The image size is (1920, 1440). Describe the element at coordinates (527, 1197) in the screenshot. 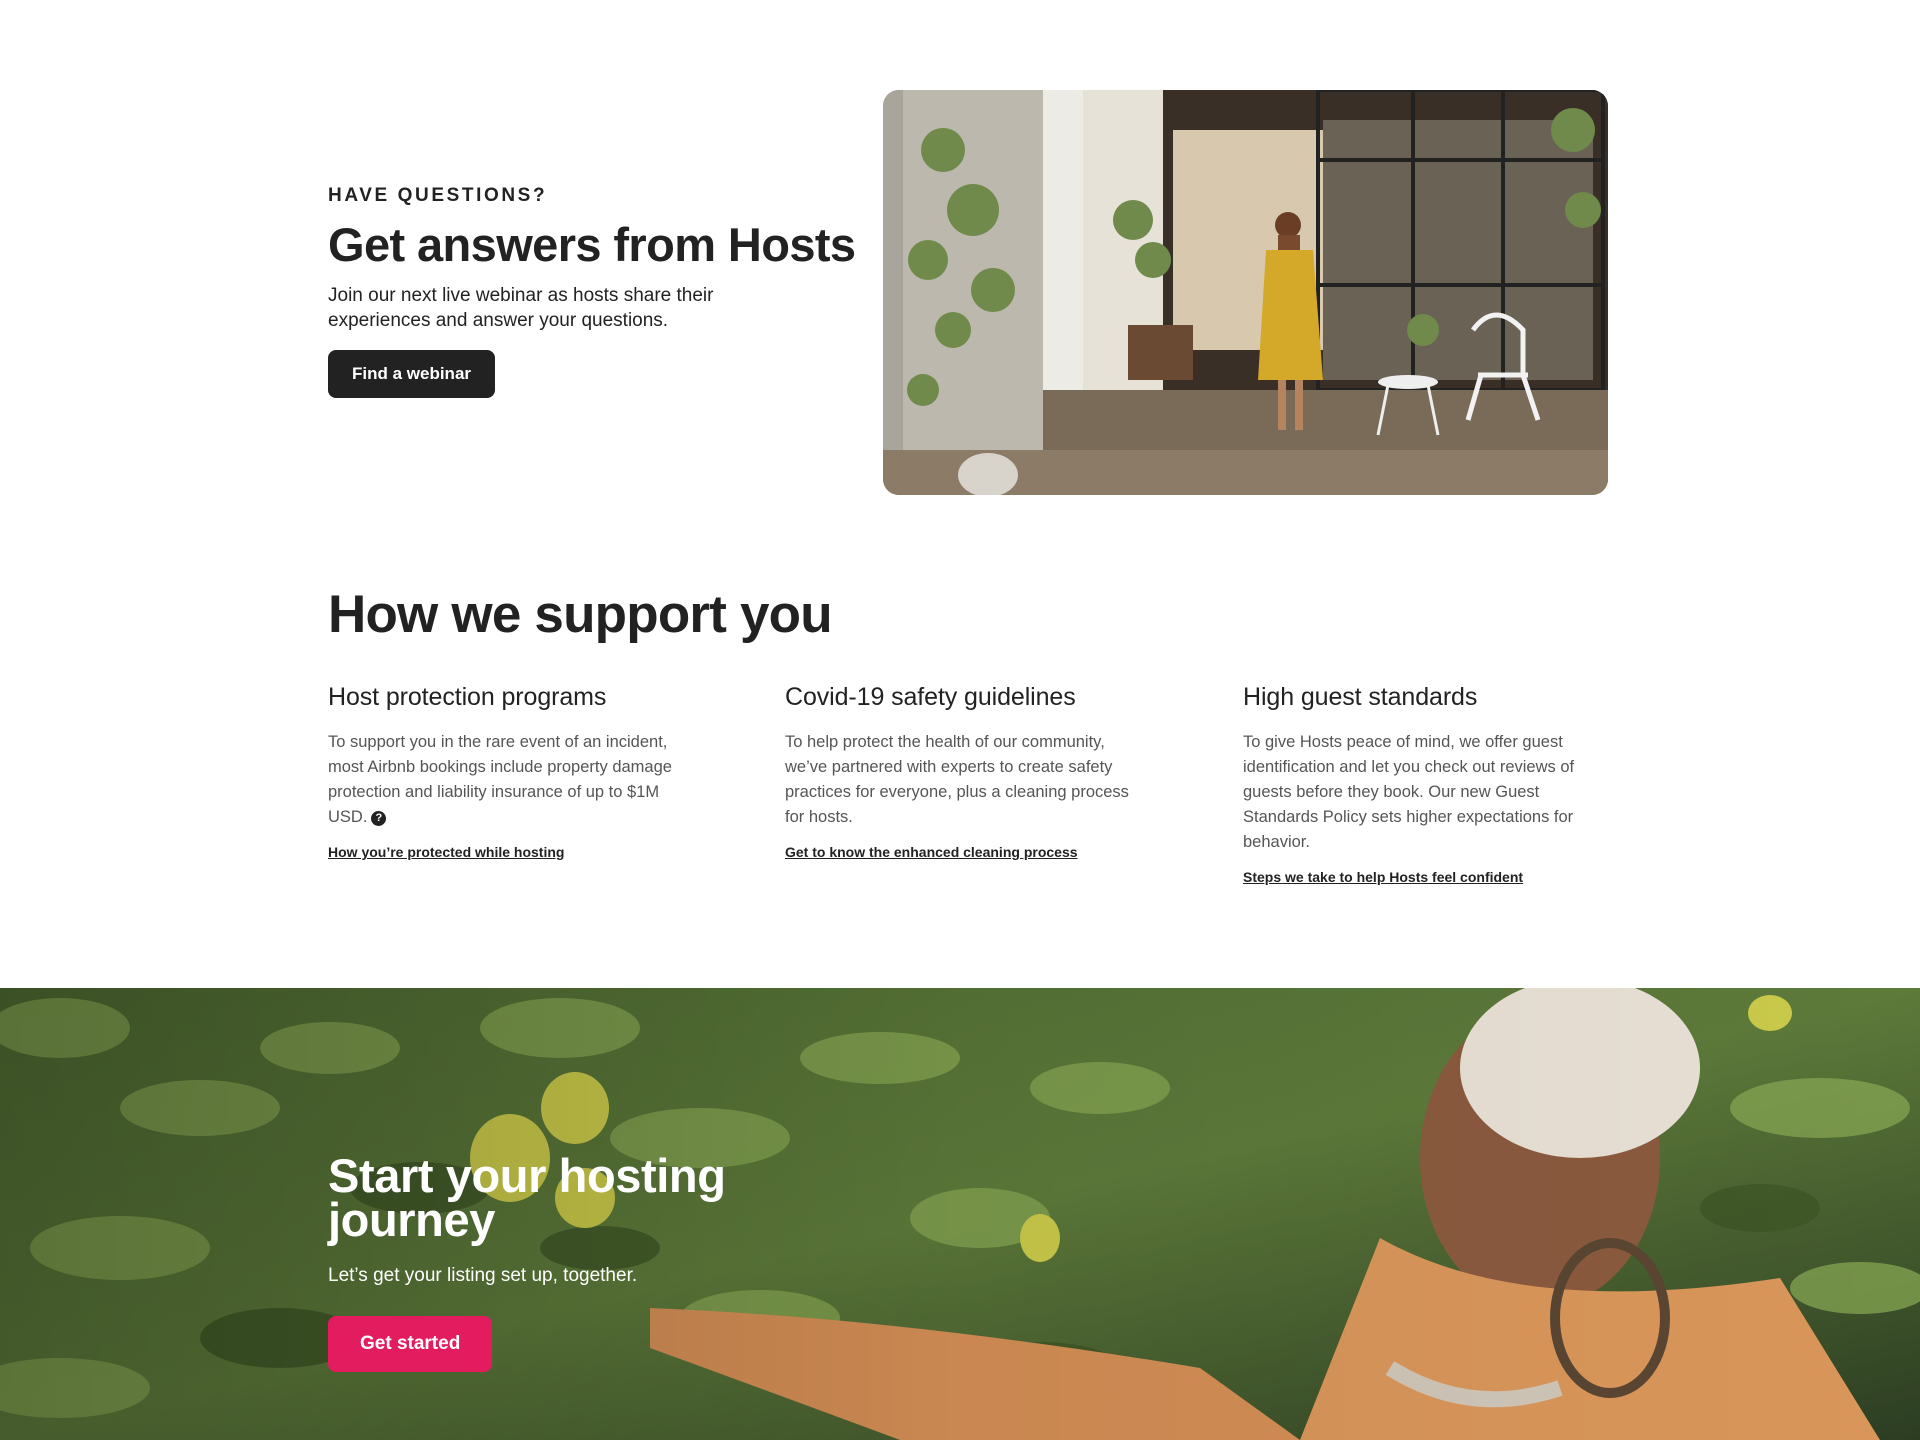

I see `hero-title: Start your hosting journey` at that location.